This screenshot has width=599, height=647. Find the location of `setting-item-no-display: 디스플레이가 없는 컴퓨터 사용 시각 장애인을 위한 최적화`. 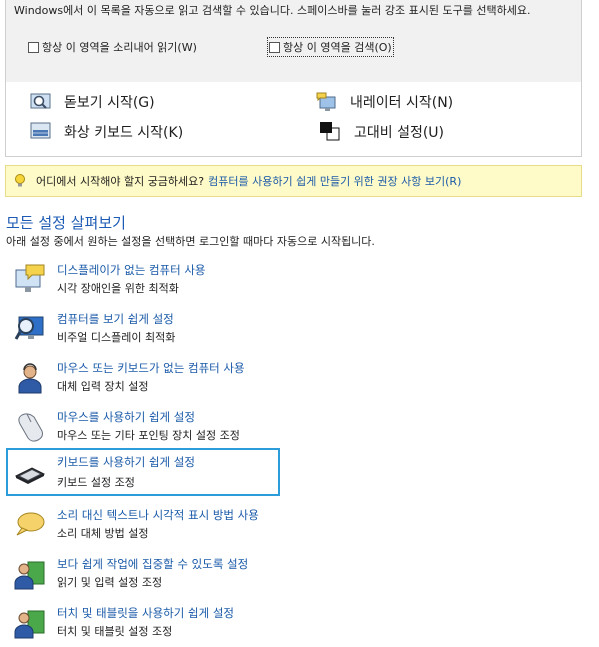

setting-item-no-display: 디스플레이가 없는 컴퓨터 사용 시각 장애인을 위한 최적화 is located at coordinates (147, 283).